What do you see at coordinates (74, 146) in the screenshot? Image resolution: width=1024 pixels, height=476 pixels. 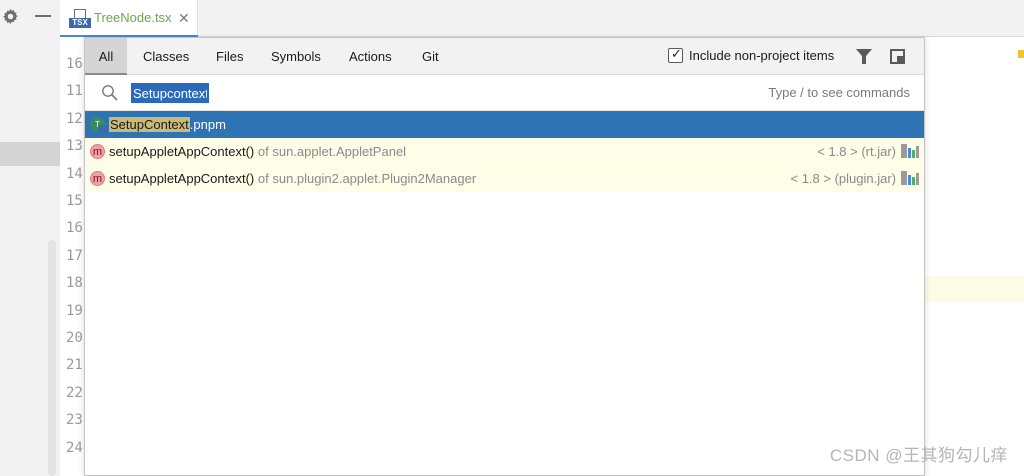 I see `line-number: 13` at bounding box center [74, 146].